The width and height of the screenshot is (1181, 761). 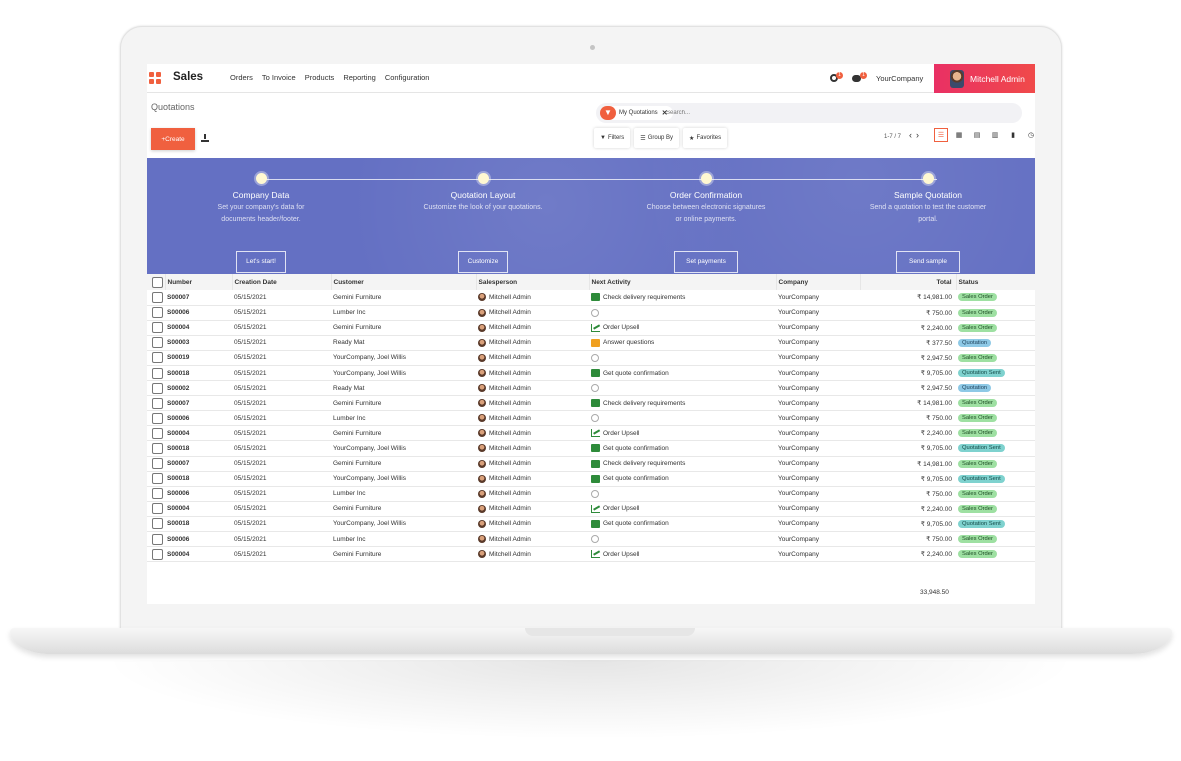 I want to click on activity-view-icon: ◷, so click(x=1029, y=135).